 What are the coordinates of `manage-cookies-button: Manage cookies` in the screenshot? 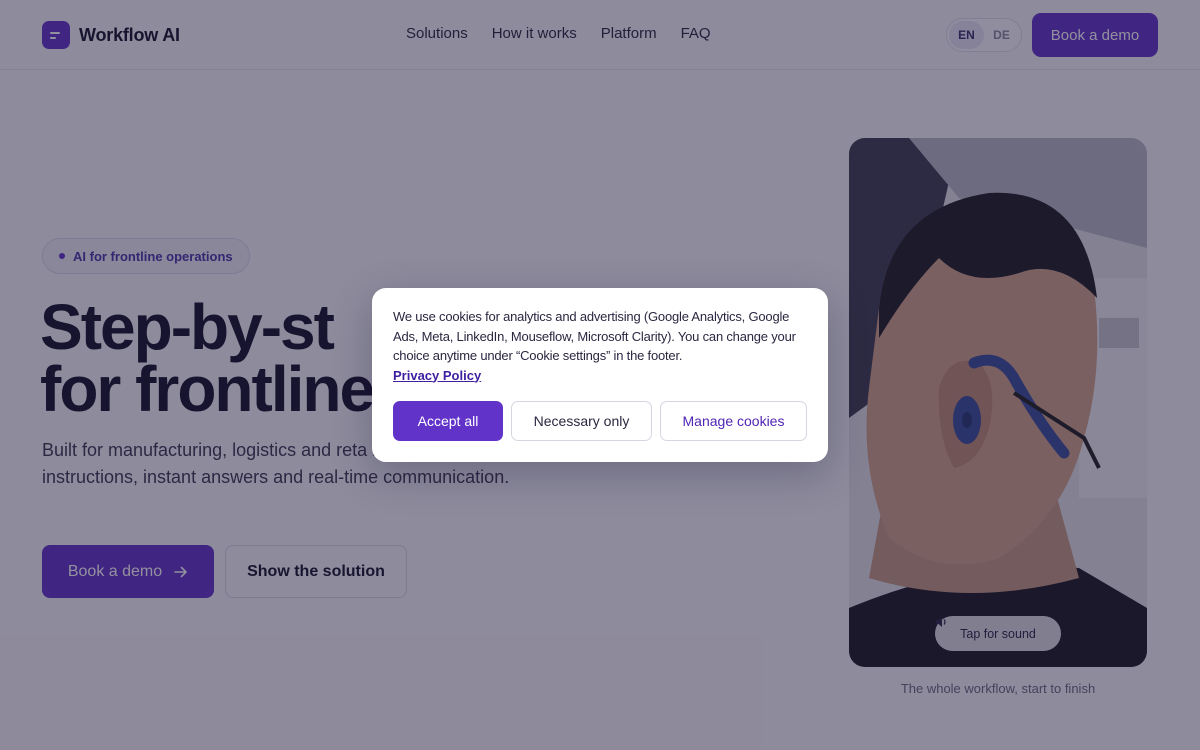 It's located at (733, 421).